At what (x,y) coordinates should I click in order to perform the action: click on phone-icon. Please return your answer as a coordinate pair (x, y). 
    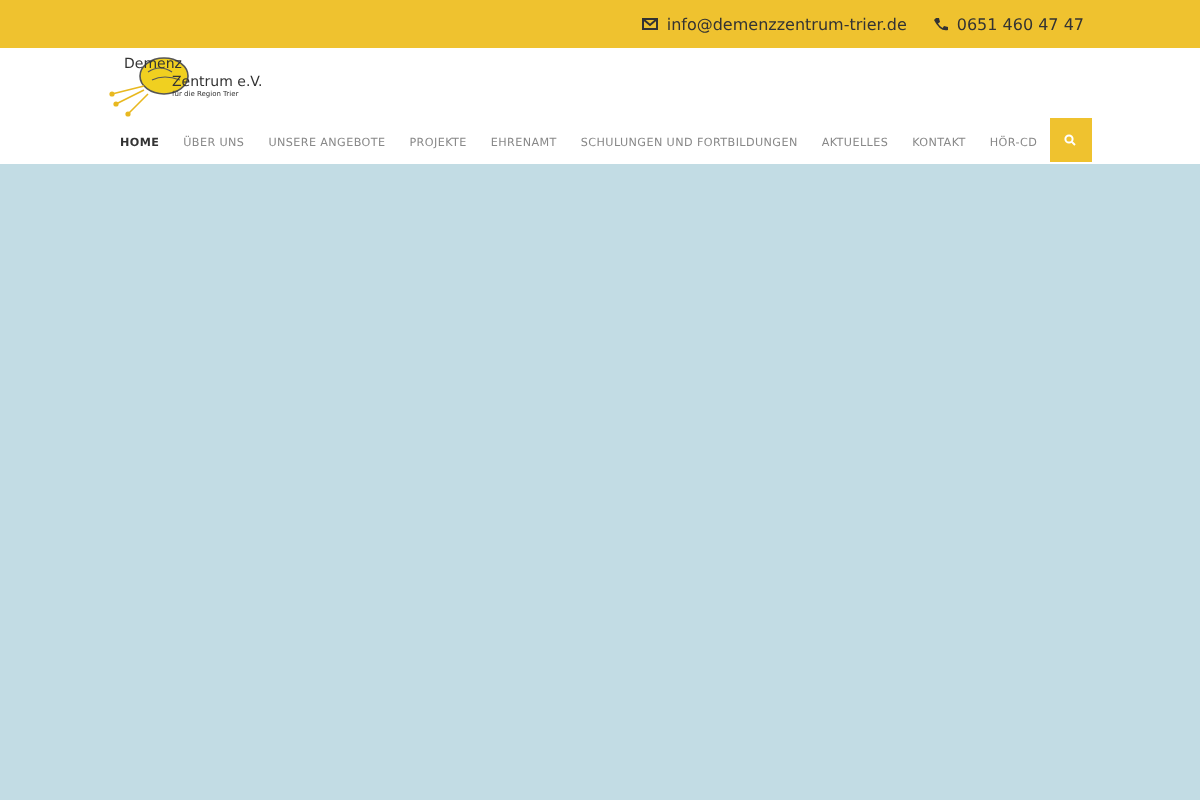
    Looking at the image, I should click on (941, 24).